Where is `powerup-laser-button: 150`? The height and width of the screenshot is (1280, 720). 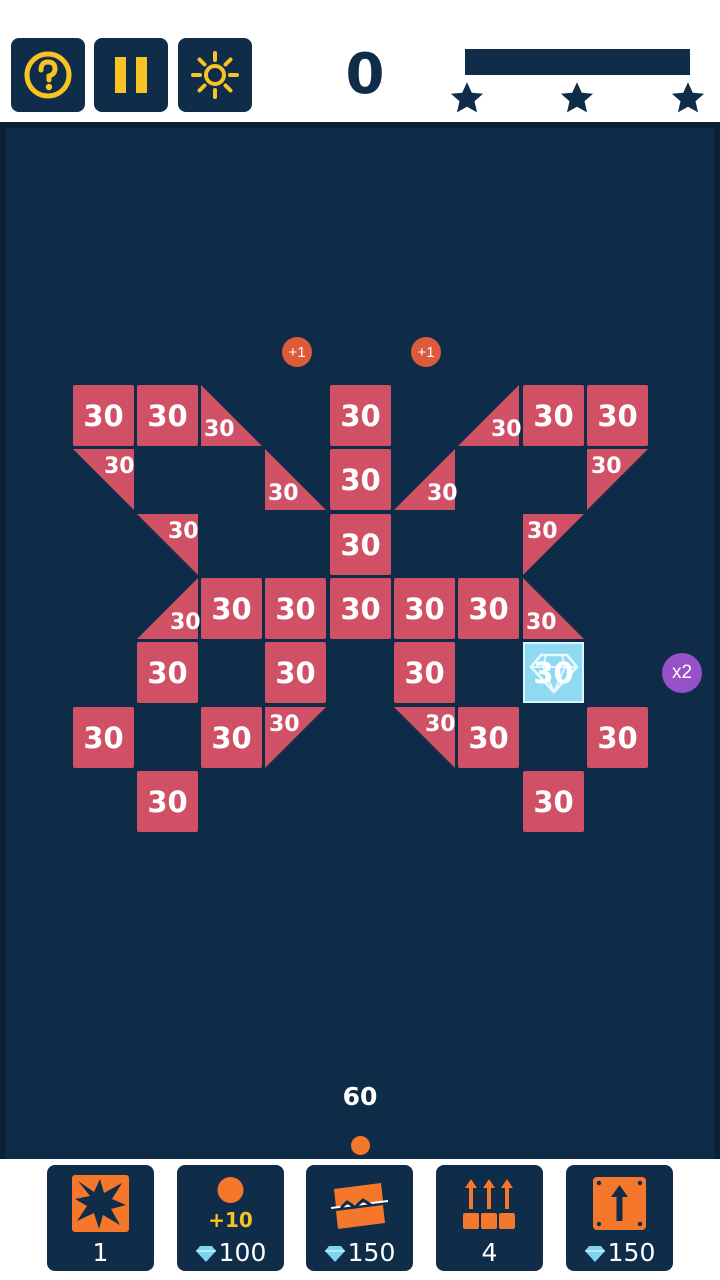 powerup-laser-button: 150 is located at coordinates (359, 1218).